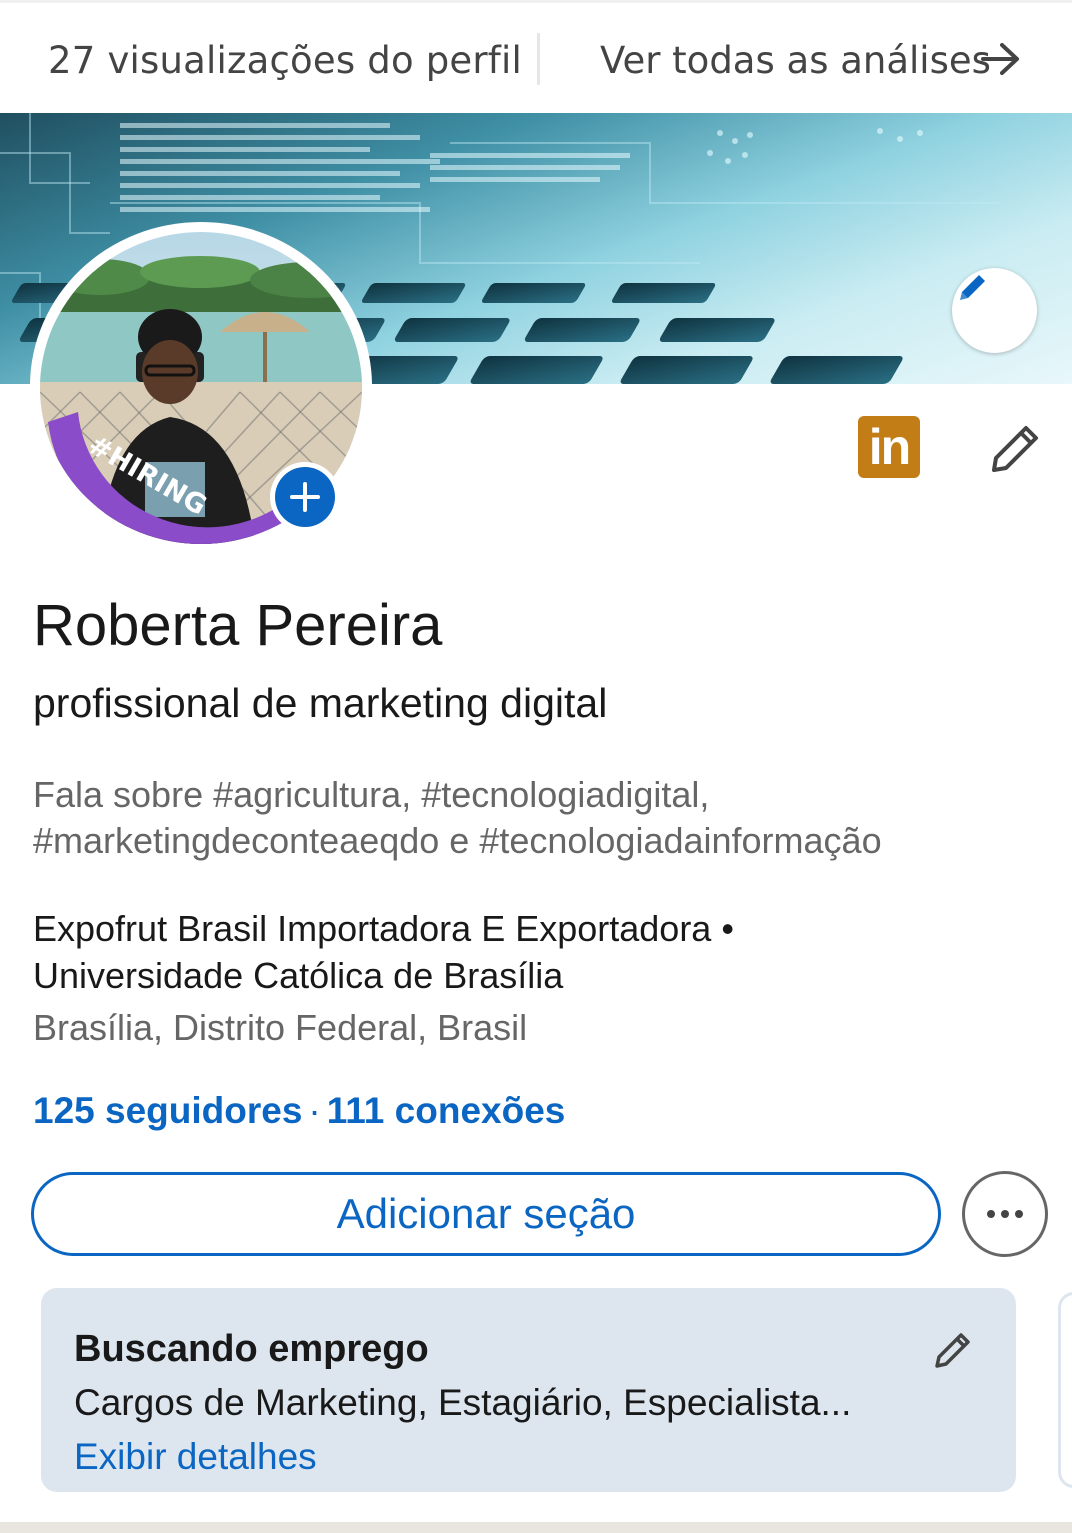 Image resolution: width=1072 pixels, height=1533 pixels. I want to click on network-stats: 125 seguidores · 111 conexões, so click(299, 1111).